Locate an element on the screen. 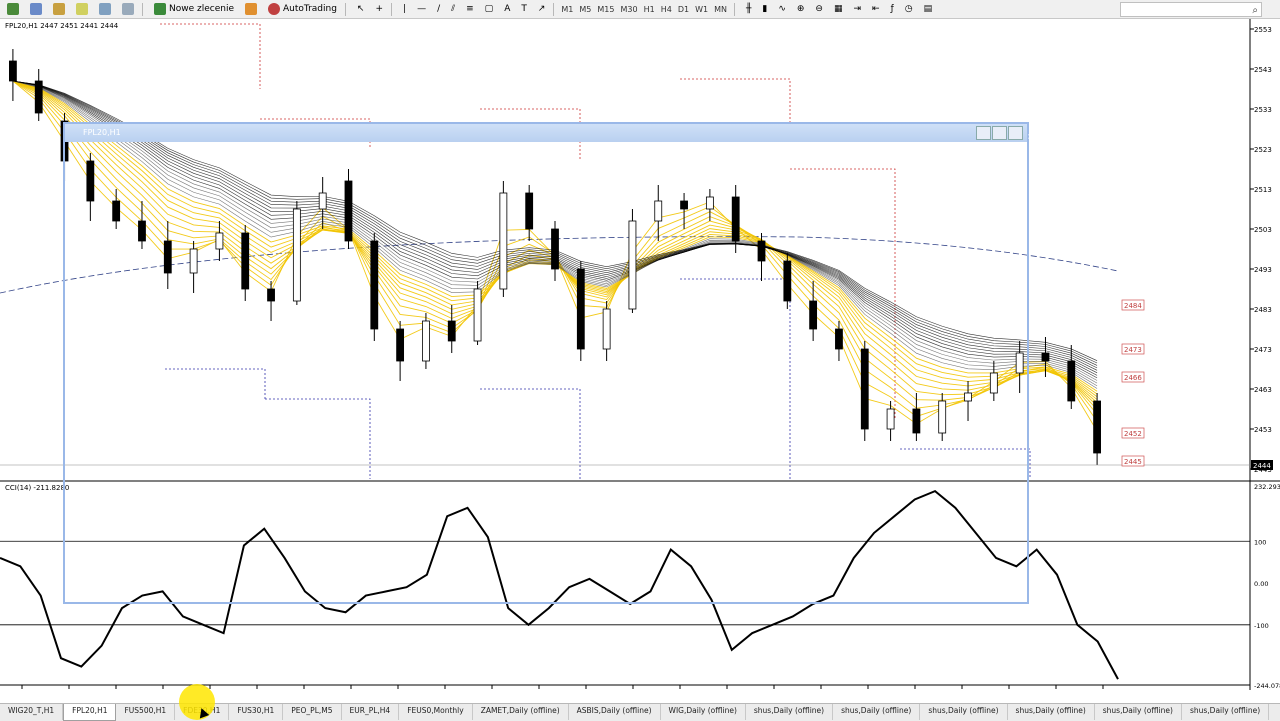 The height and width of the screenshot is (721, 1280). tab-chart: ZAMET,Daily (offline) is located at coordinates (521, 712).